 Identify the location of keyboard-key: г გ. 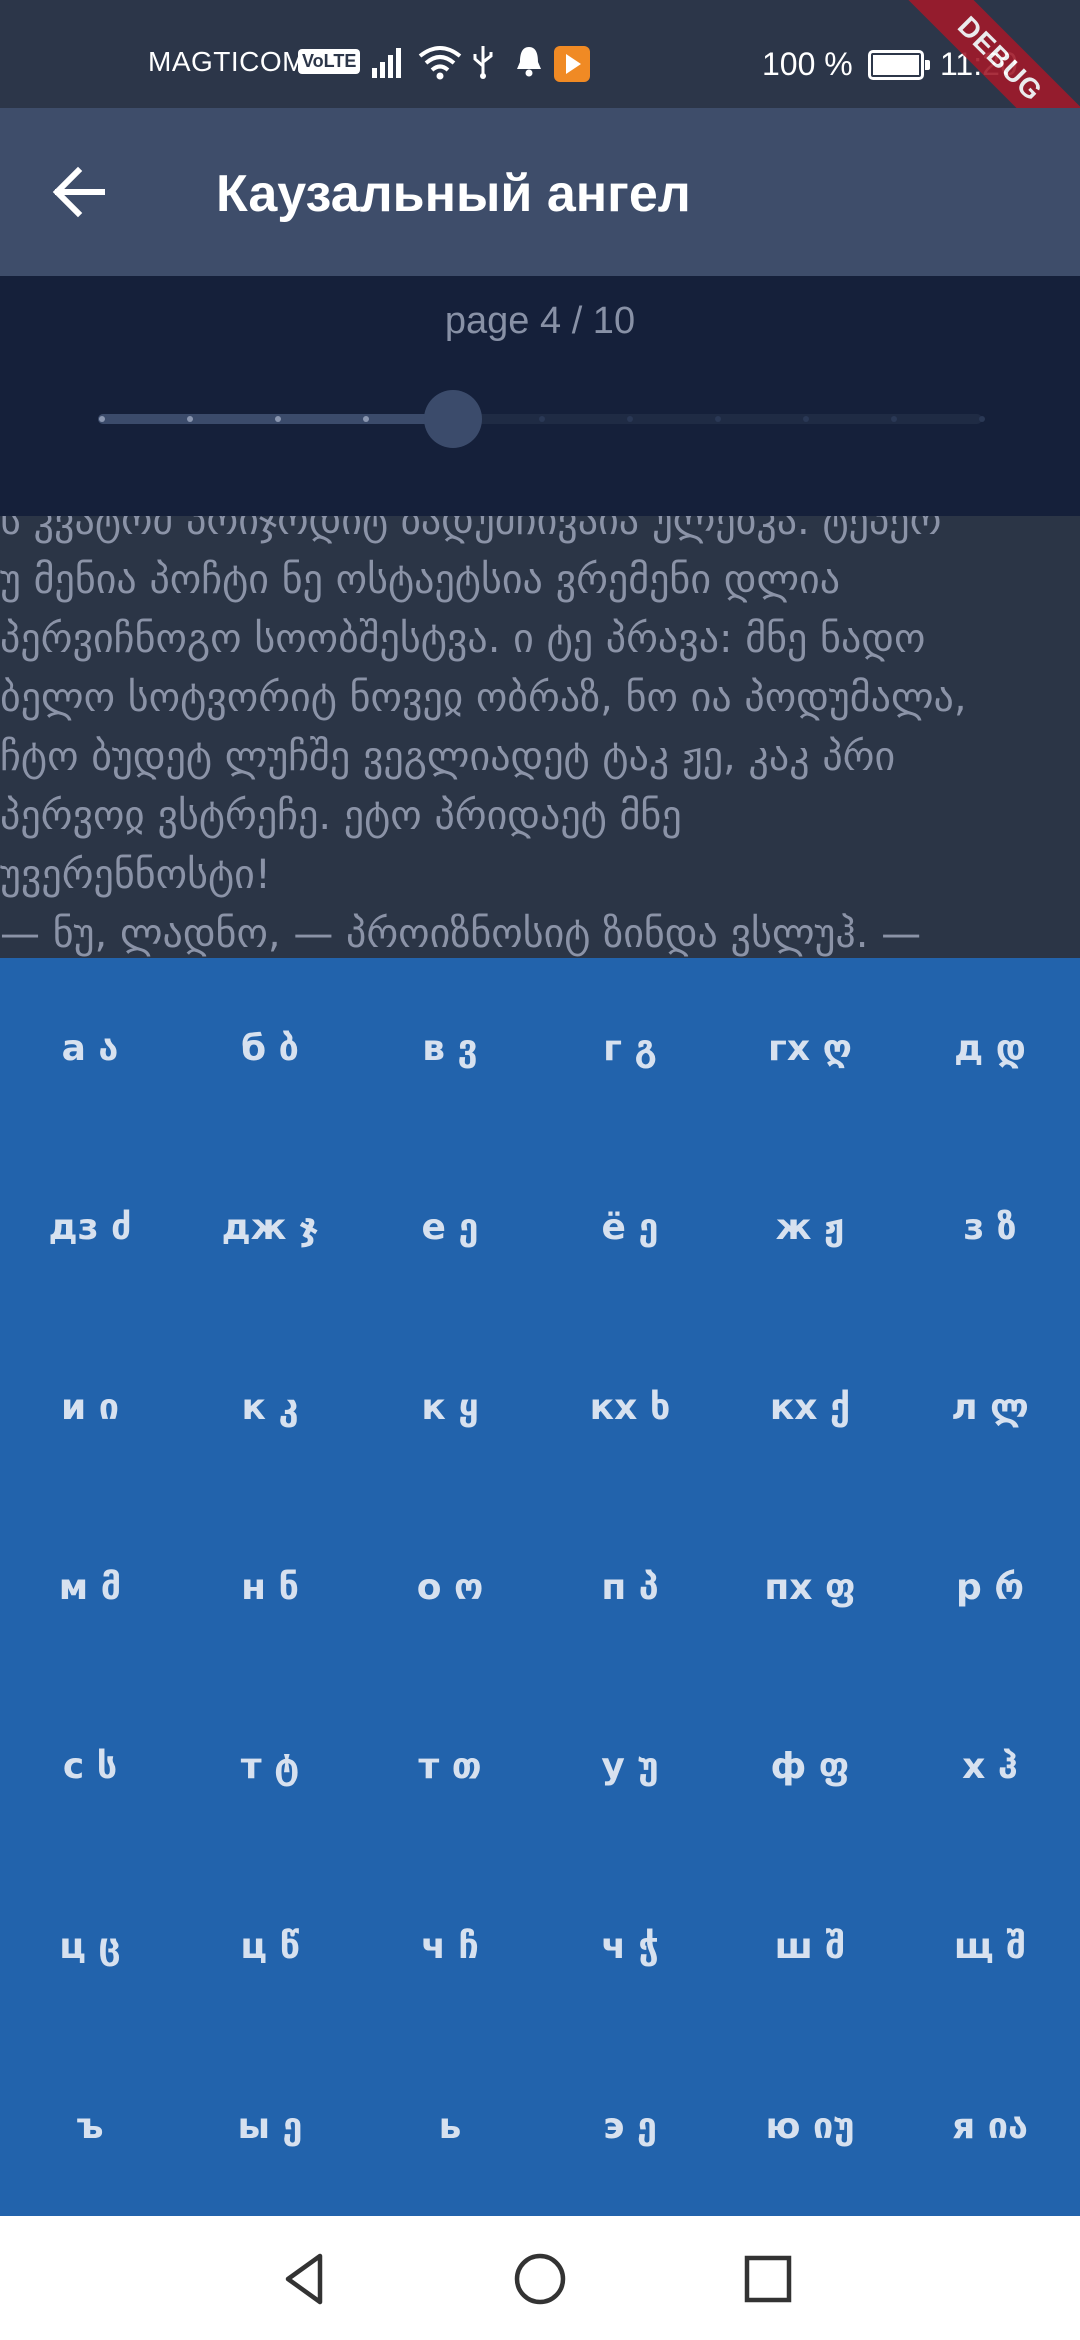
(630, 1048).